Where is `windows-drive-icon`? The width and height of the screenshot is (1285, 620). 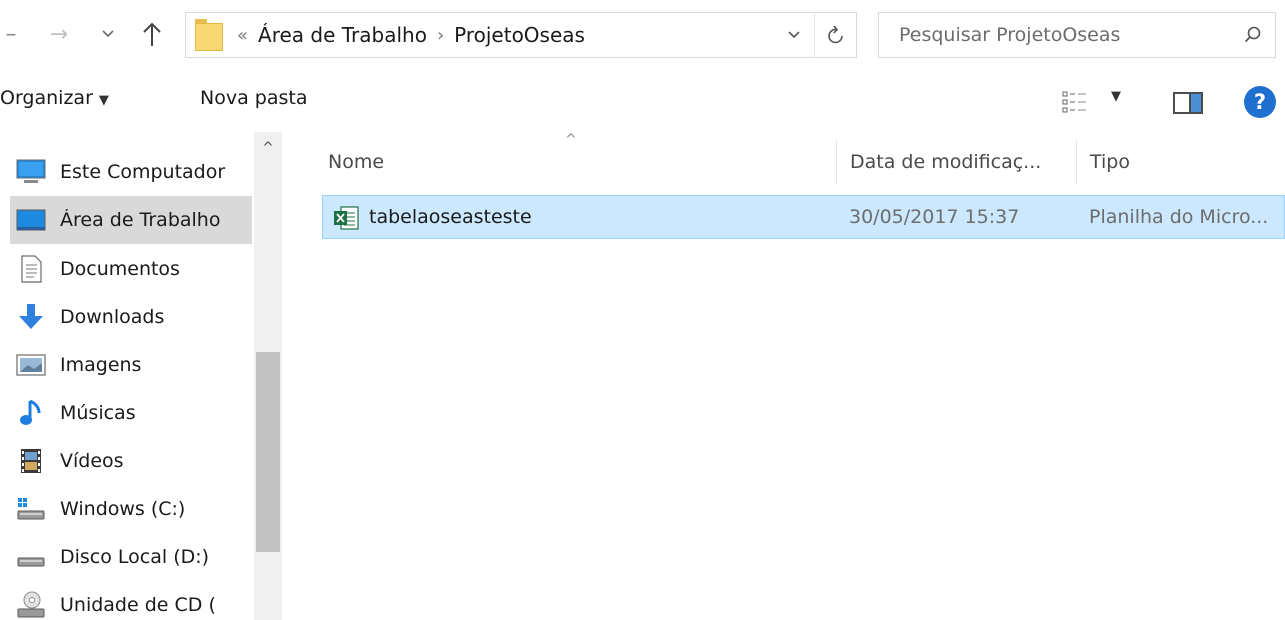 windows-drive-icon is located at coordinates (31, 509).